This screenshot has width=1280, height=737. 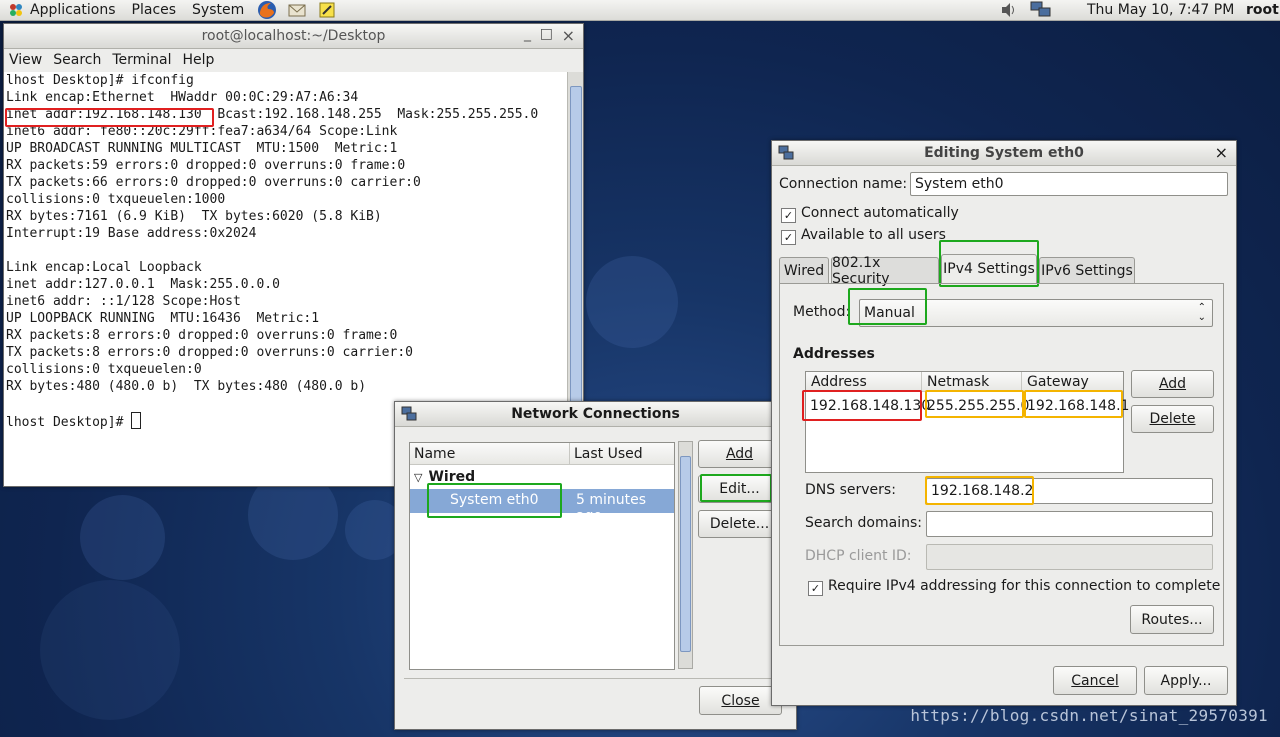 I want to click on network-applet, so click(x=1041, y=10).